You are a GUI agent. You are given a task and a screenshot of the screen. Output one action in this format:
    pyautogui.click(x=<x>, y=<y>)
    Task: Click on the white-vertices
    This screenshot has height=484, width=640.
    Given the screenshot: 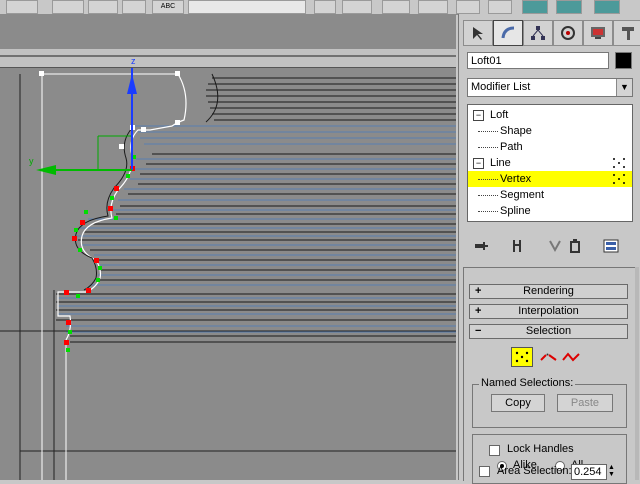 What is the action you would take?
    pyautogui.click(x=109, y=110)
    